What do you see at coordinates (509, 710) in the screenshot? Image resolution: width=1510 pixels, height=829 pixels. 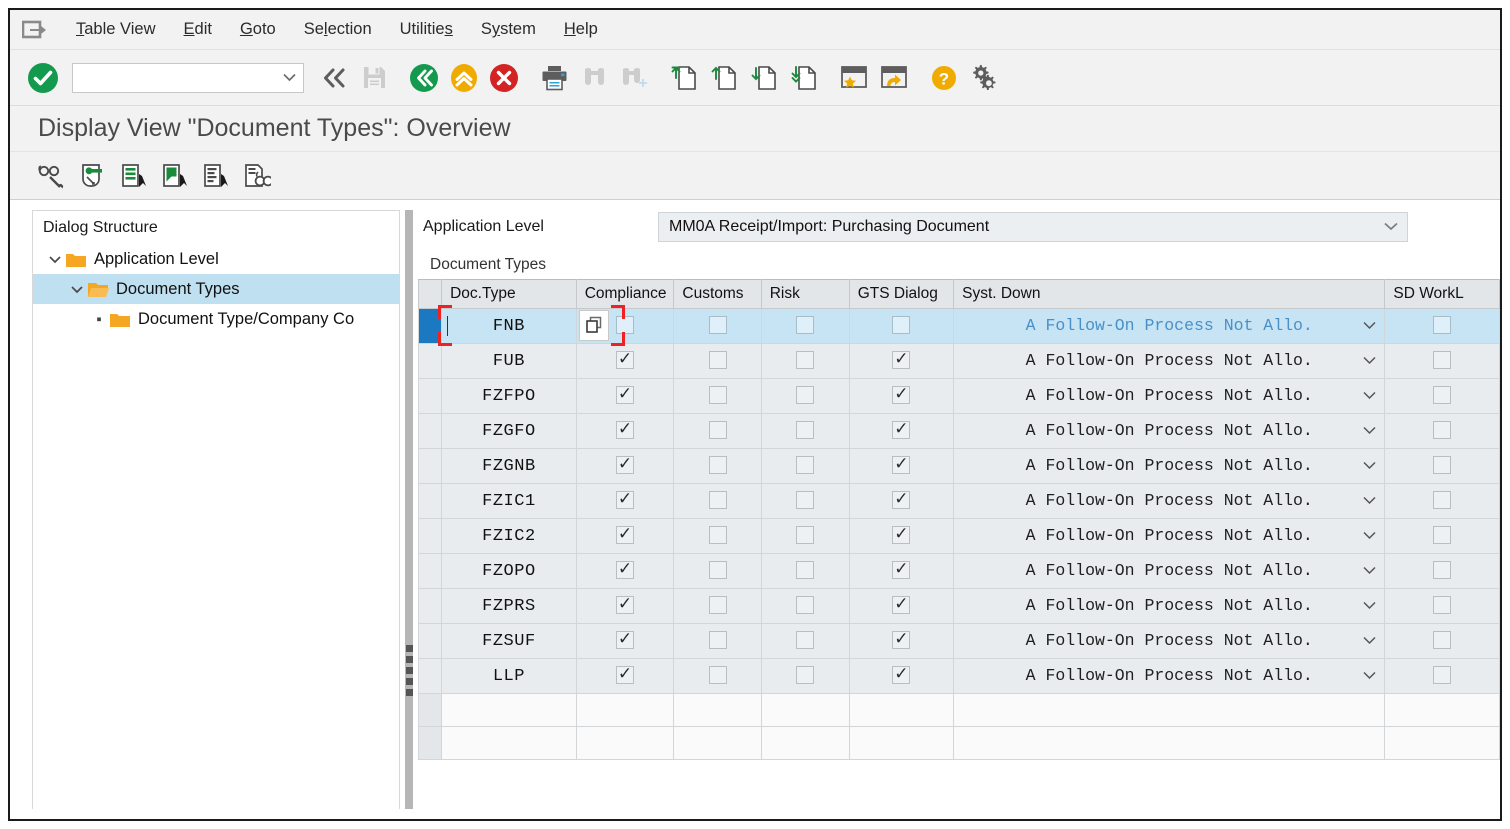 I see `cell-doctype` at bounding box center [509, 710].